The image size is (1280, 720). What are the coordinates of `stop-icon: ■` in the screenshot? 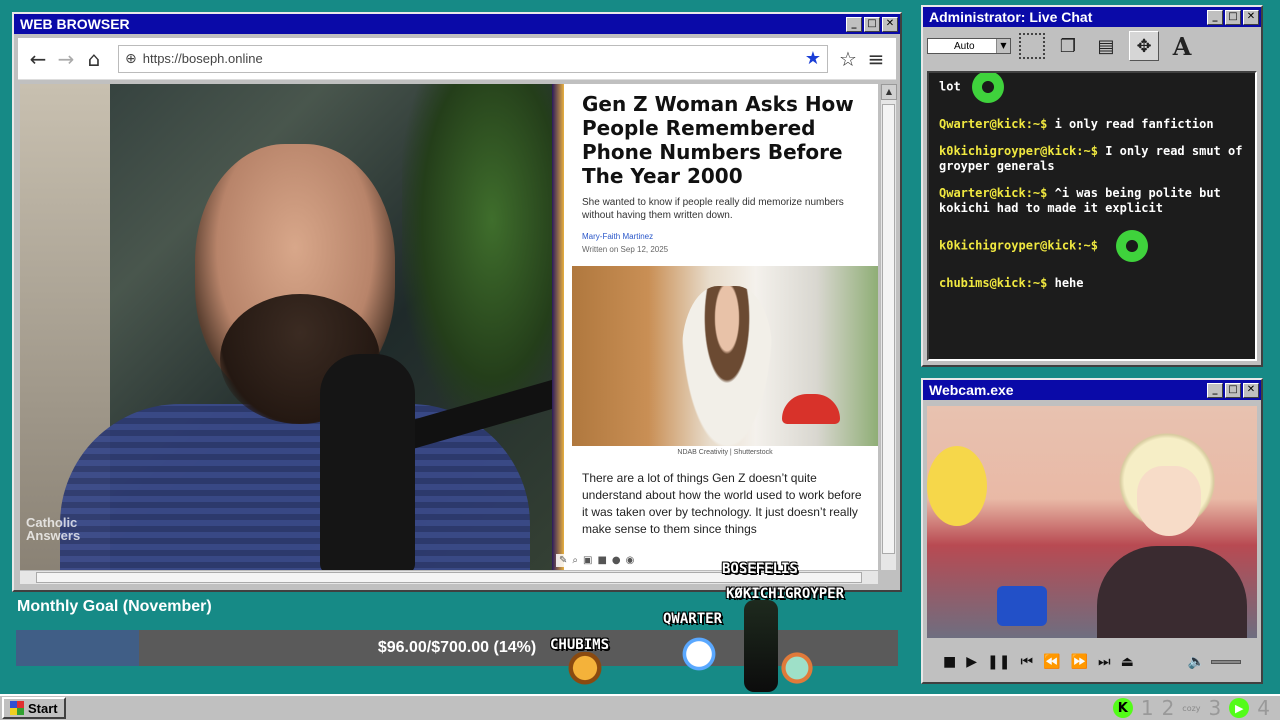 It's located at (949, 662).